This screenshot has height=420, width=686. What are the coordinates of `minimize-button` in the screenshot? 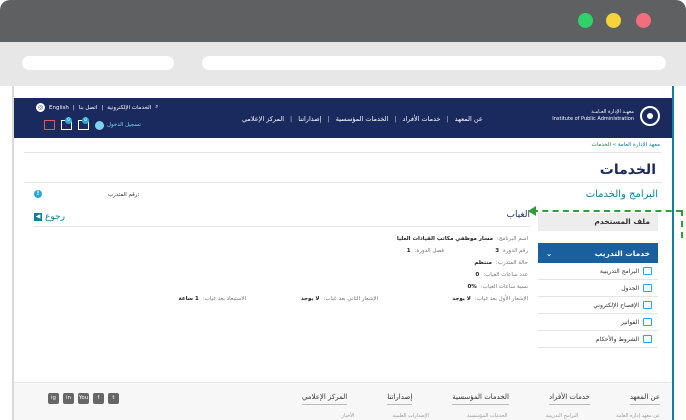 It's located at (613, 20).